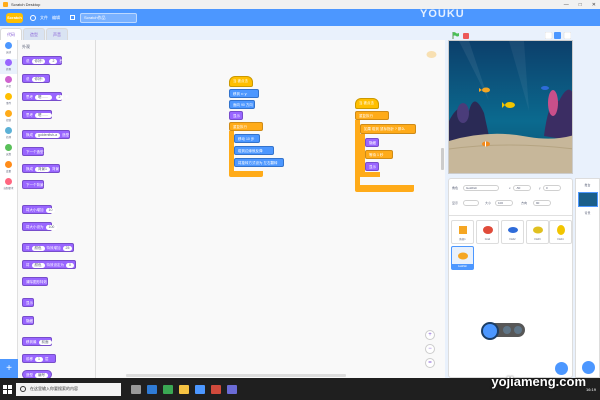 This screenshot has width=600, height=400. I want to click on move-steps-block: 移动 10 步, so click(247, 138).